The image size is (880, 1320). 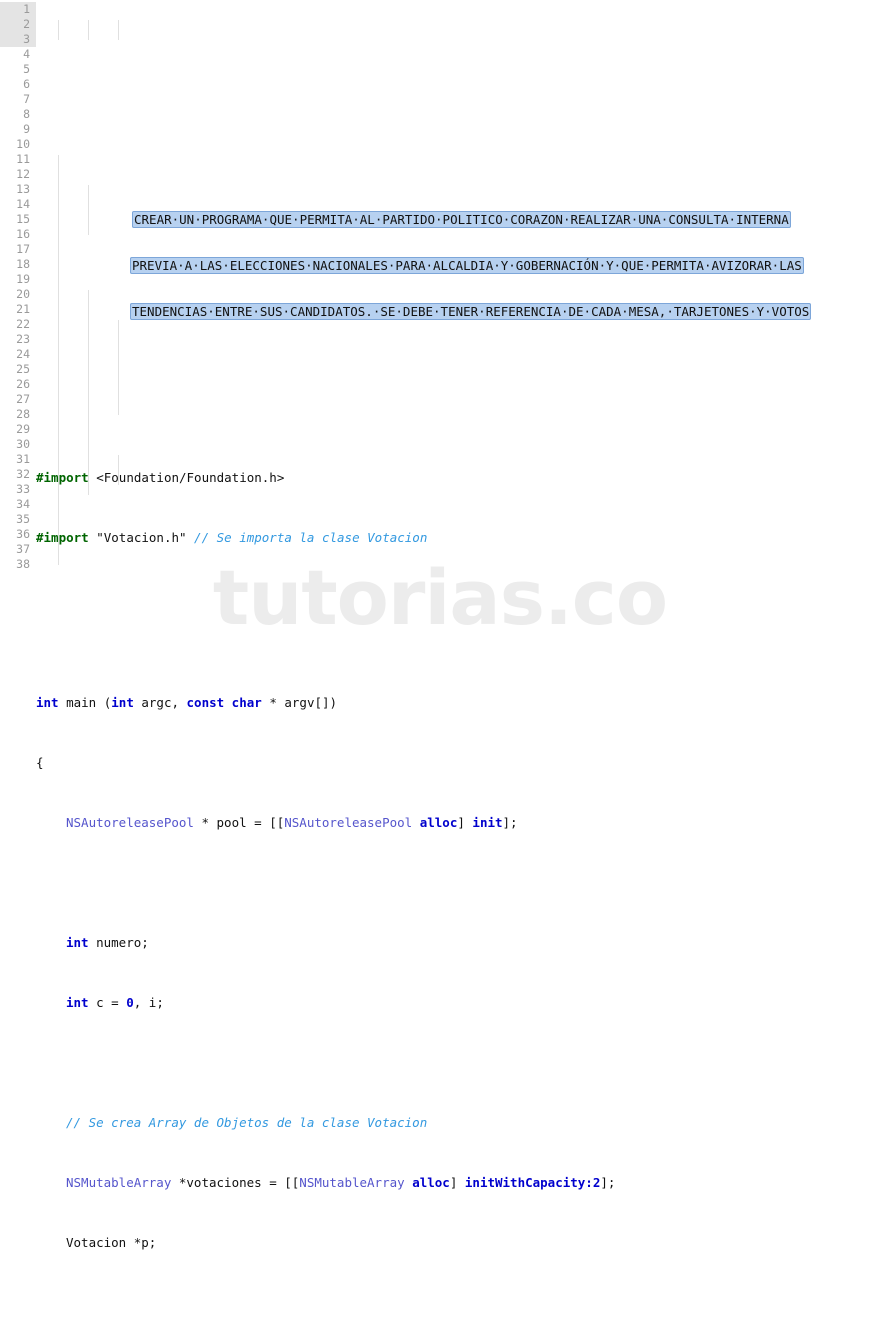 I want to click on message-initwithcapacity: initWithCapacity:, so click(x=528, y=1182).